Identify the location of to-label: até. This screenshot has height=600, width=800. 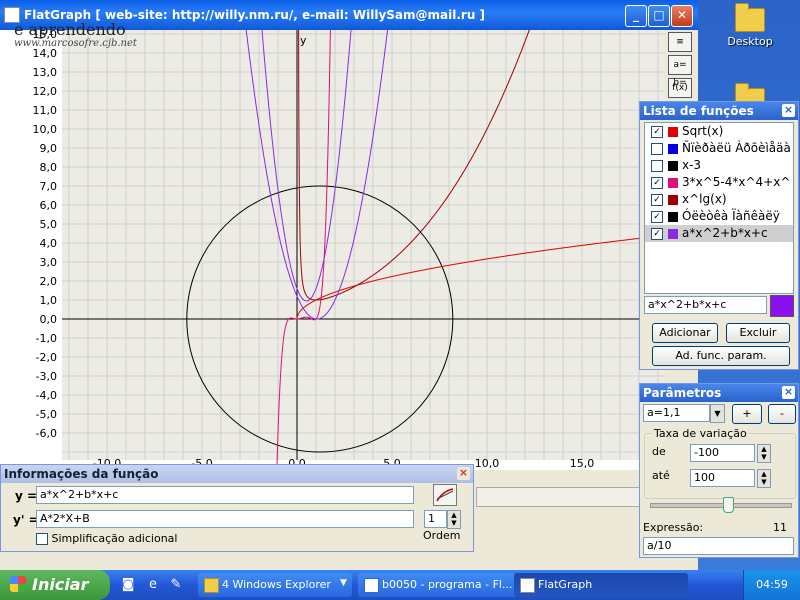
(661, 475).